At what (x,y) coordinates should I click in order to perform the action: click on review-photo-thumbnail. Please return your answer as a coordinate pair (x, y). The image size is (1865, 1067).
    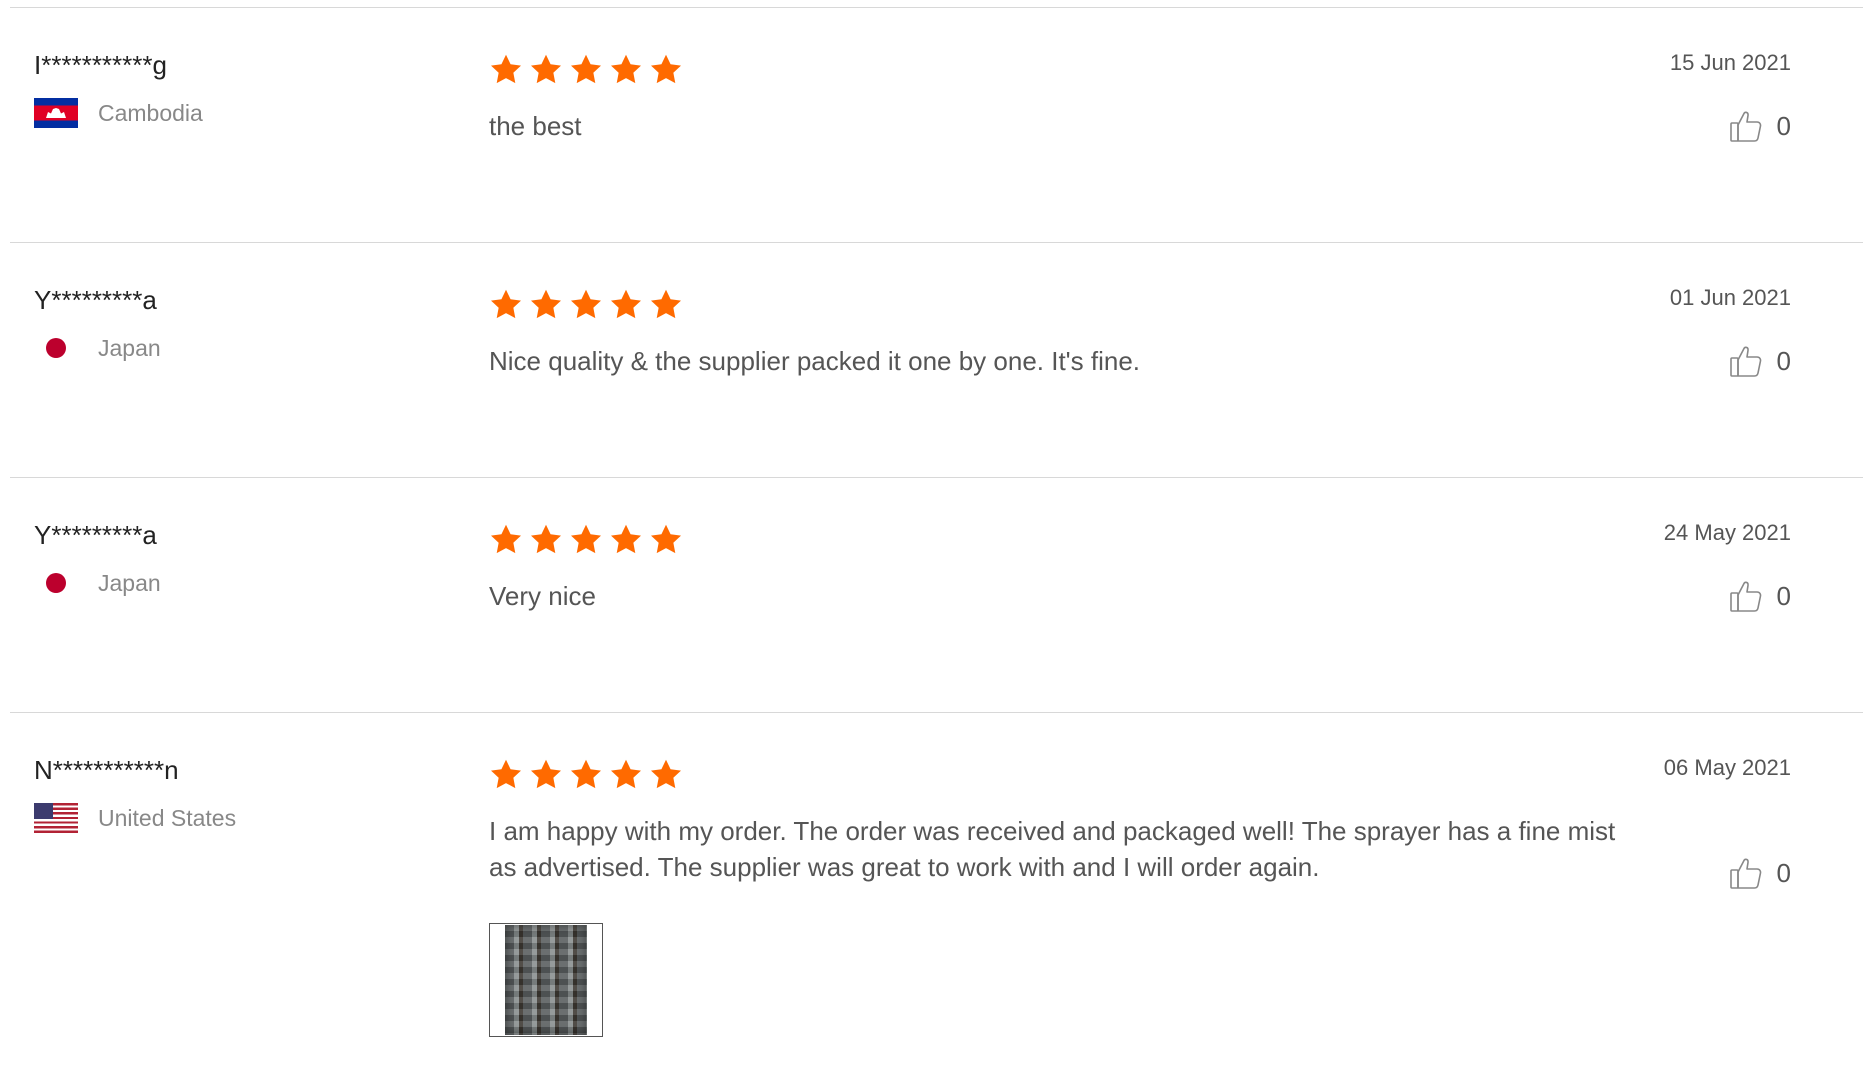
    Looking at the image, I should click on (546, 980).